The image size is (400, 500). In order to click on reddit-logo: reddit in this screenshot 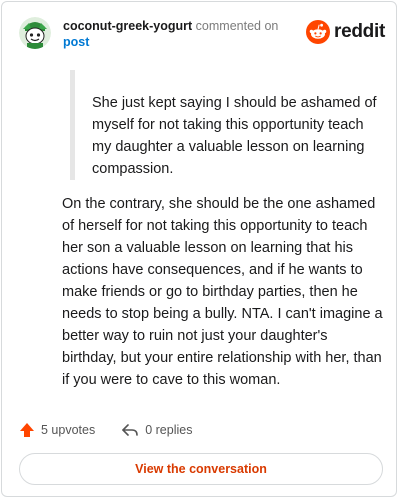, I will do `click(345, 32)`.